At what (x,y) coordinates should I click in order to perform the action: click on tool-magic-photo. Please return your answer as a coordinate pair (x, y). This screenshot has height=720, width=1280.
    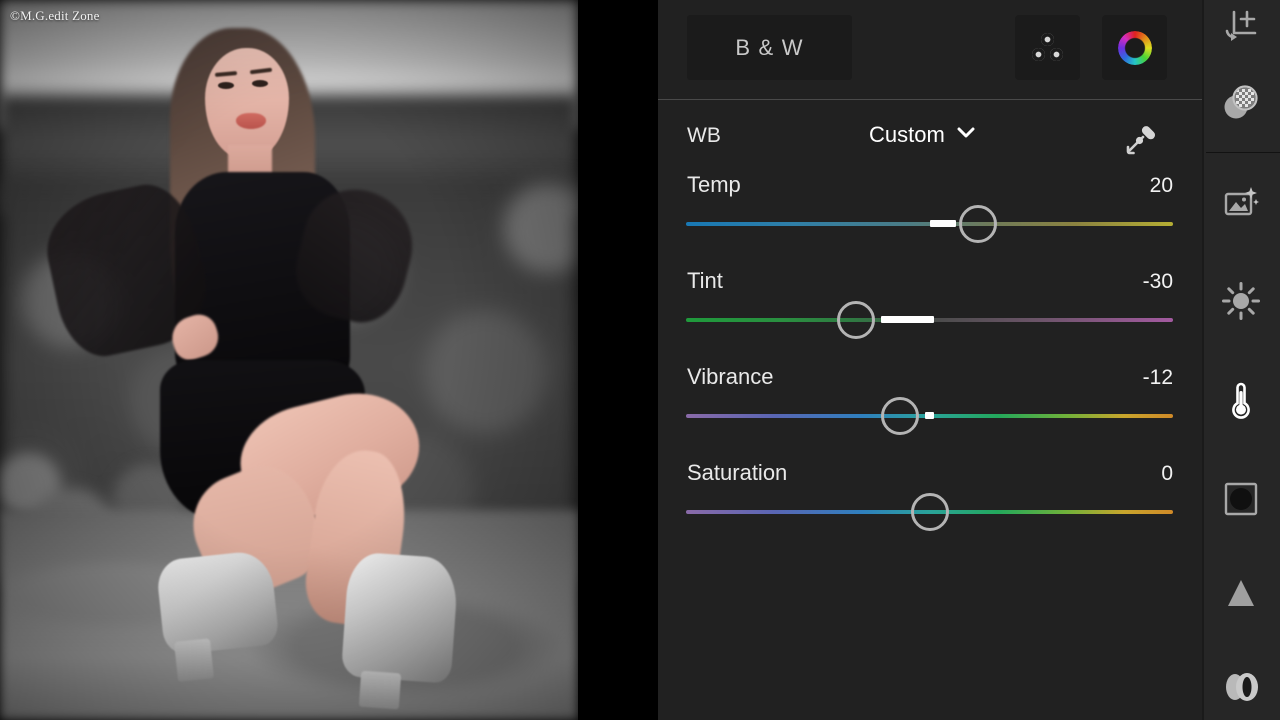
    Looking at the image, I should click on (1241, 203).